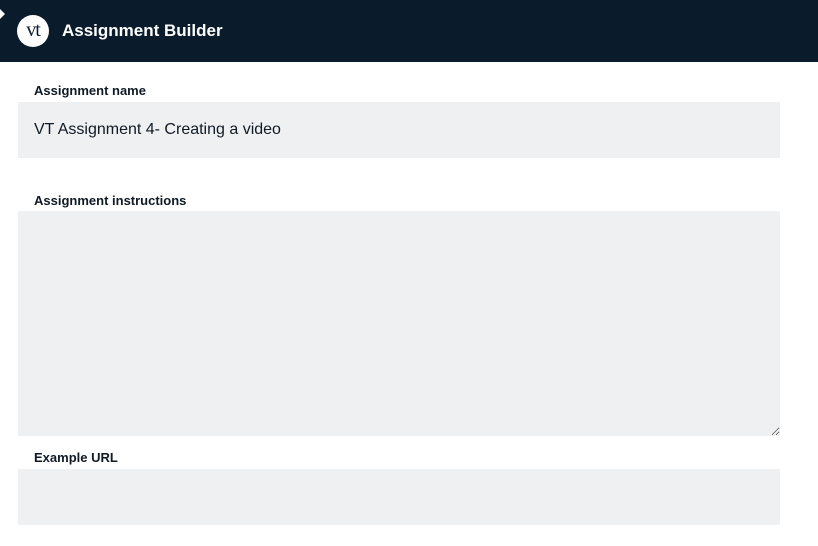 This screenshot has width=818, height=546. I want to click on assignment-name-input, so click(399, 130).